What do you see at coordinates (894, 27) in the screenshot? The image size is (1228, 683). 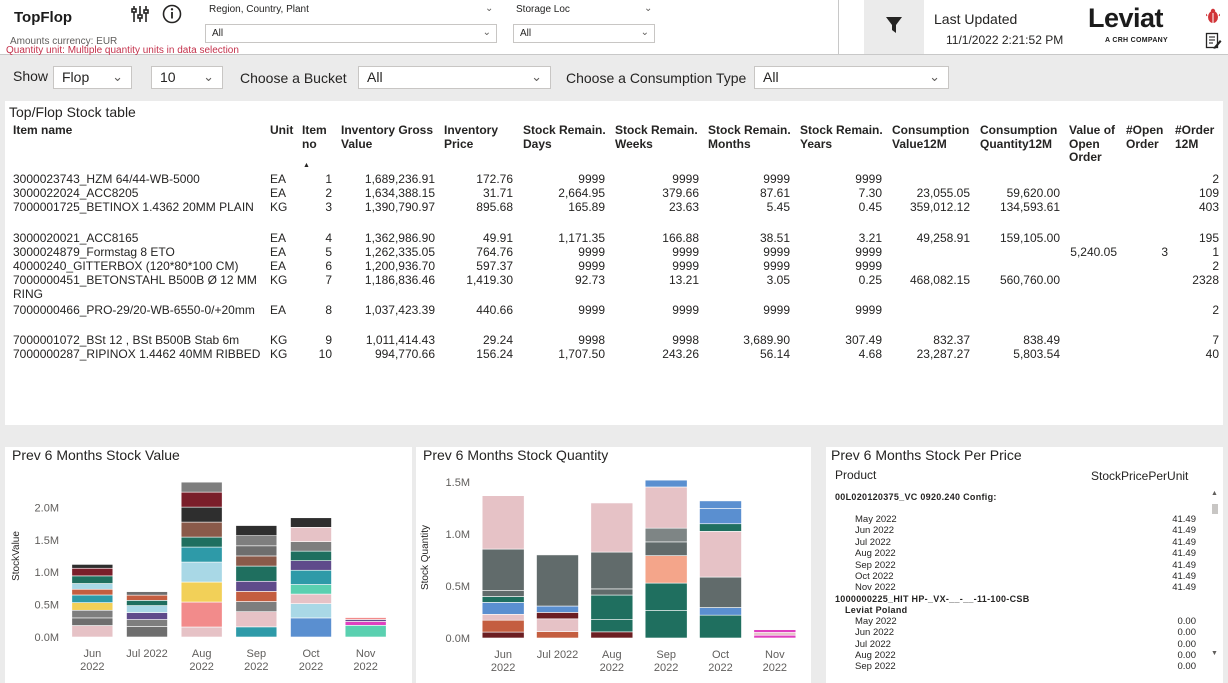 I see `filter-pane-button` at bounding box center [894, 27].